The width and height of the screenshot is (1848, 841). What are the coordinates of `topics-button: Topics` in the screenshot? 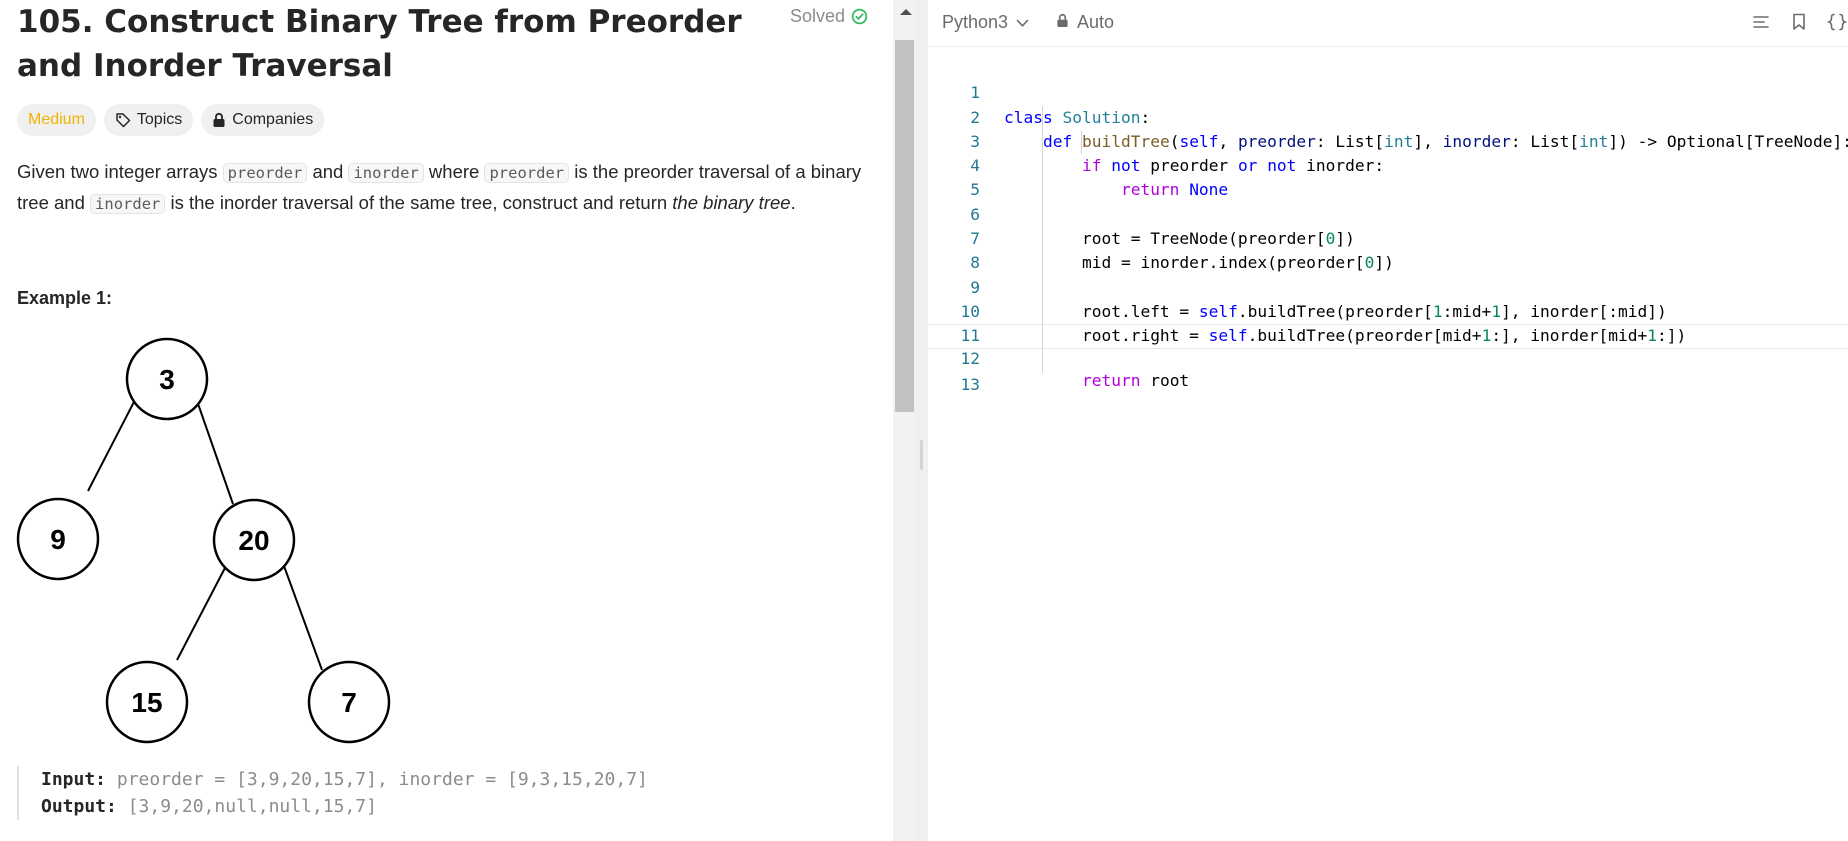 It's located at (148, 120).